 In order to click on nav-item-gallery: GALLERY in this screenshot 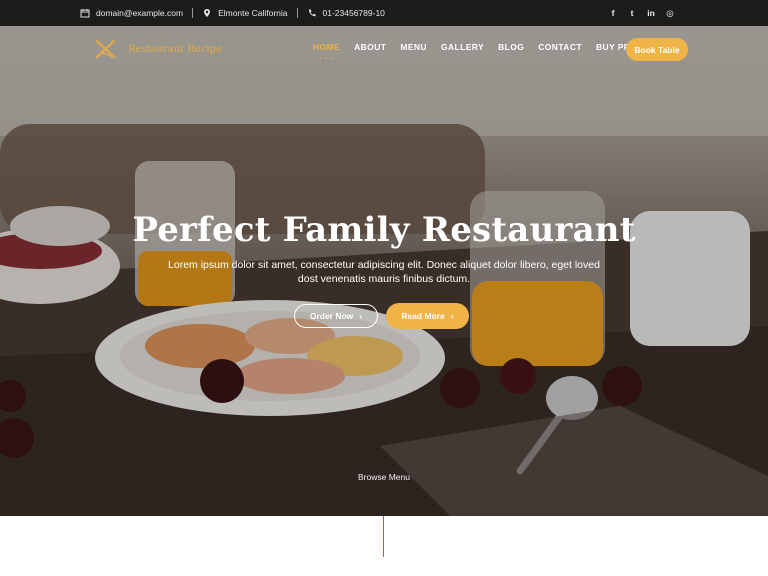, I will do `click(462, 47)`.